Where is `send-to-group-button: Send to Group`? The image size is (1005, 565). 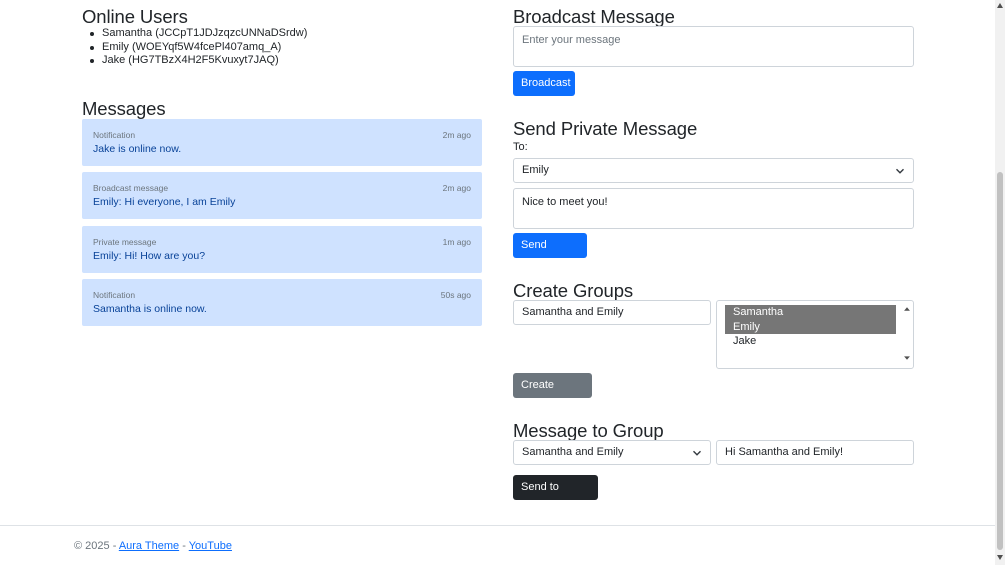 send-to-group-button: Send to Group is located at coordinates (555, 496).